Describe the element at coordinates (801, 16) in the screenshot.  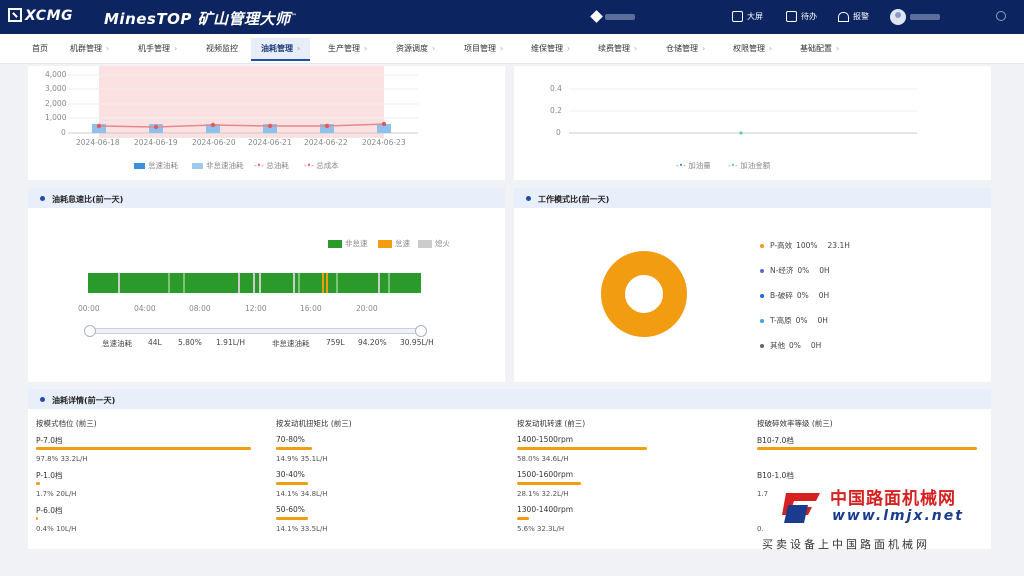
I see `todo-button: 待办` at that location.